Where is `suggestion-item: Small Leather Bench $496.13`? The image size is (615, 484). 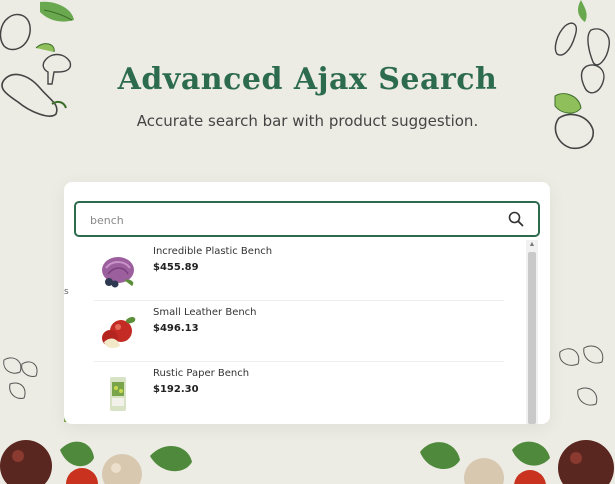 suggestion-item: Small Leather Bench $496.13 is located at coordinates (299, 331).